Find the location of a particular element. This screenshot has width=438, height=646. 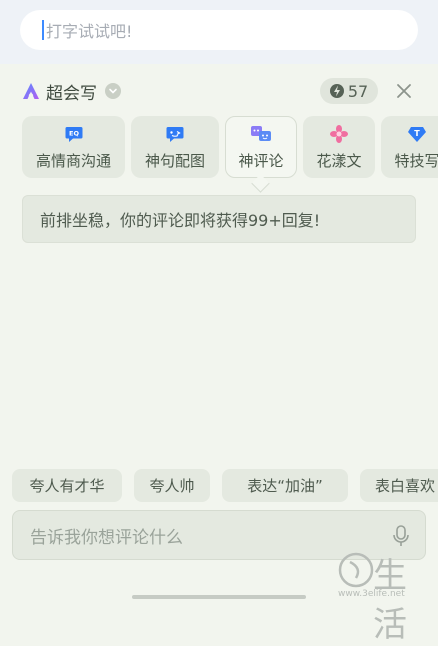

diamond-t-icon: T is located at coordinates (417, 134).